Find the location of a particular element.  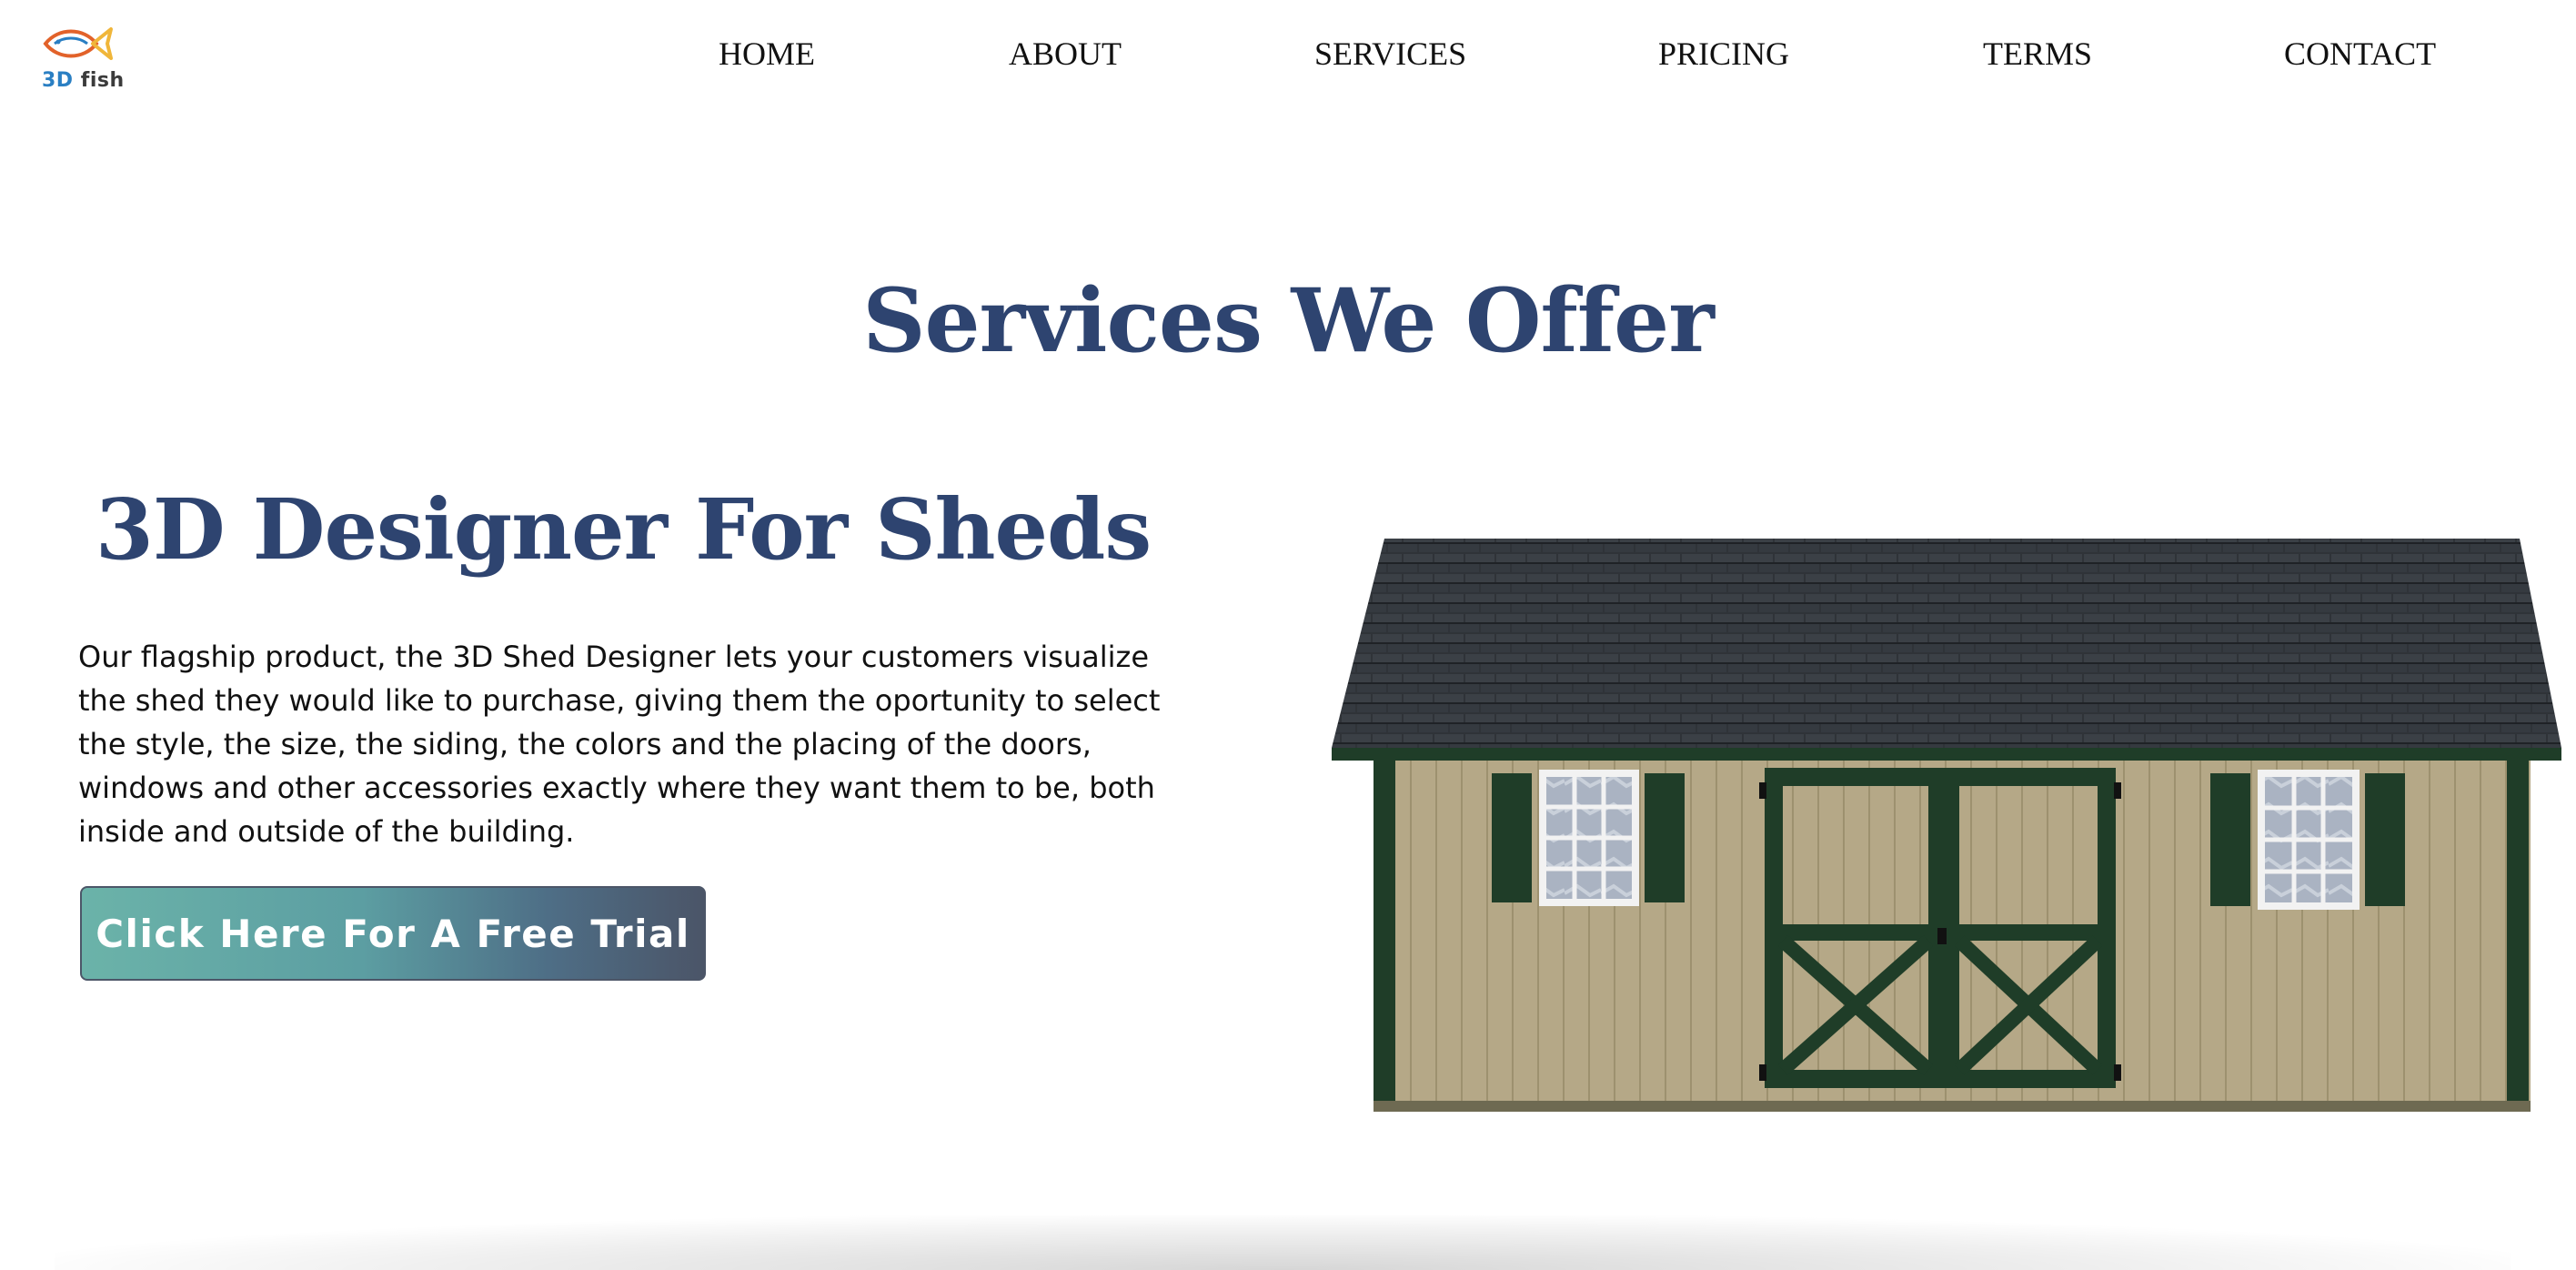

service-title: 3D Designer For Sheds is located at coordinates (623, 529).